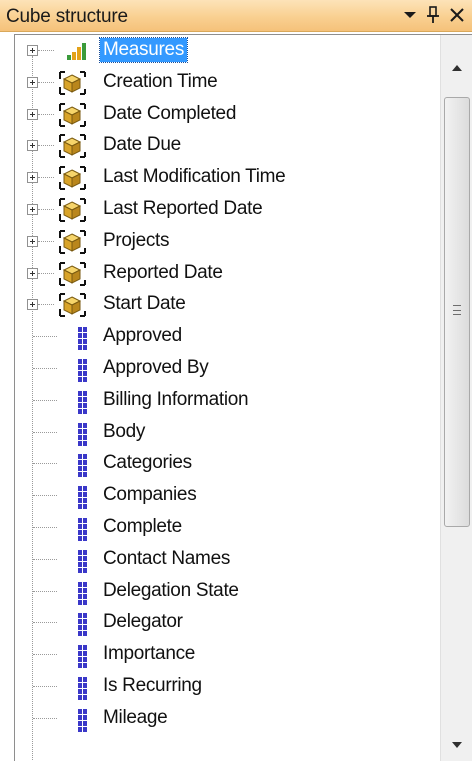 The image size is (472, 761). I want to click on tree-item-attribute: Contact Names, so click(227, 560).